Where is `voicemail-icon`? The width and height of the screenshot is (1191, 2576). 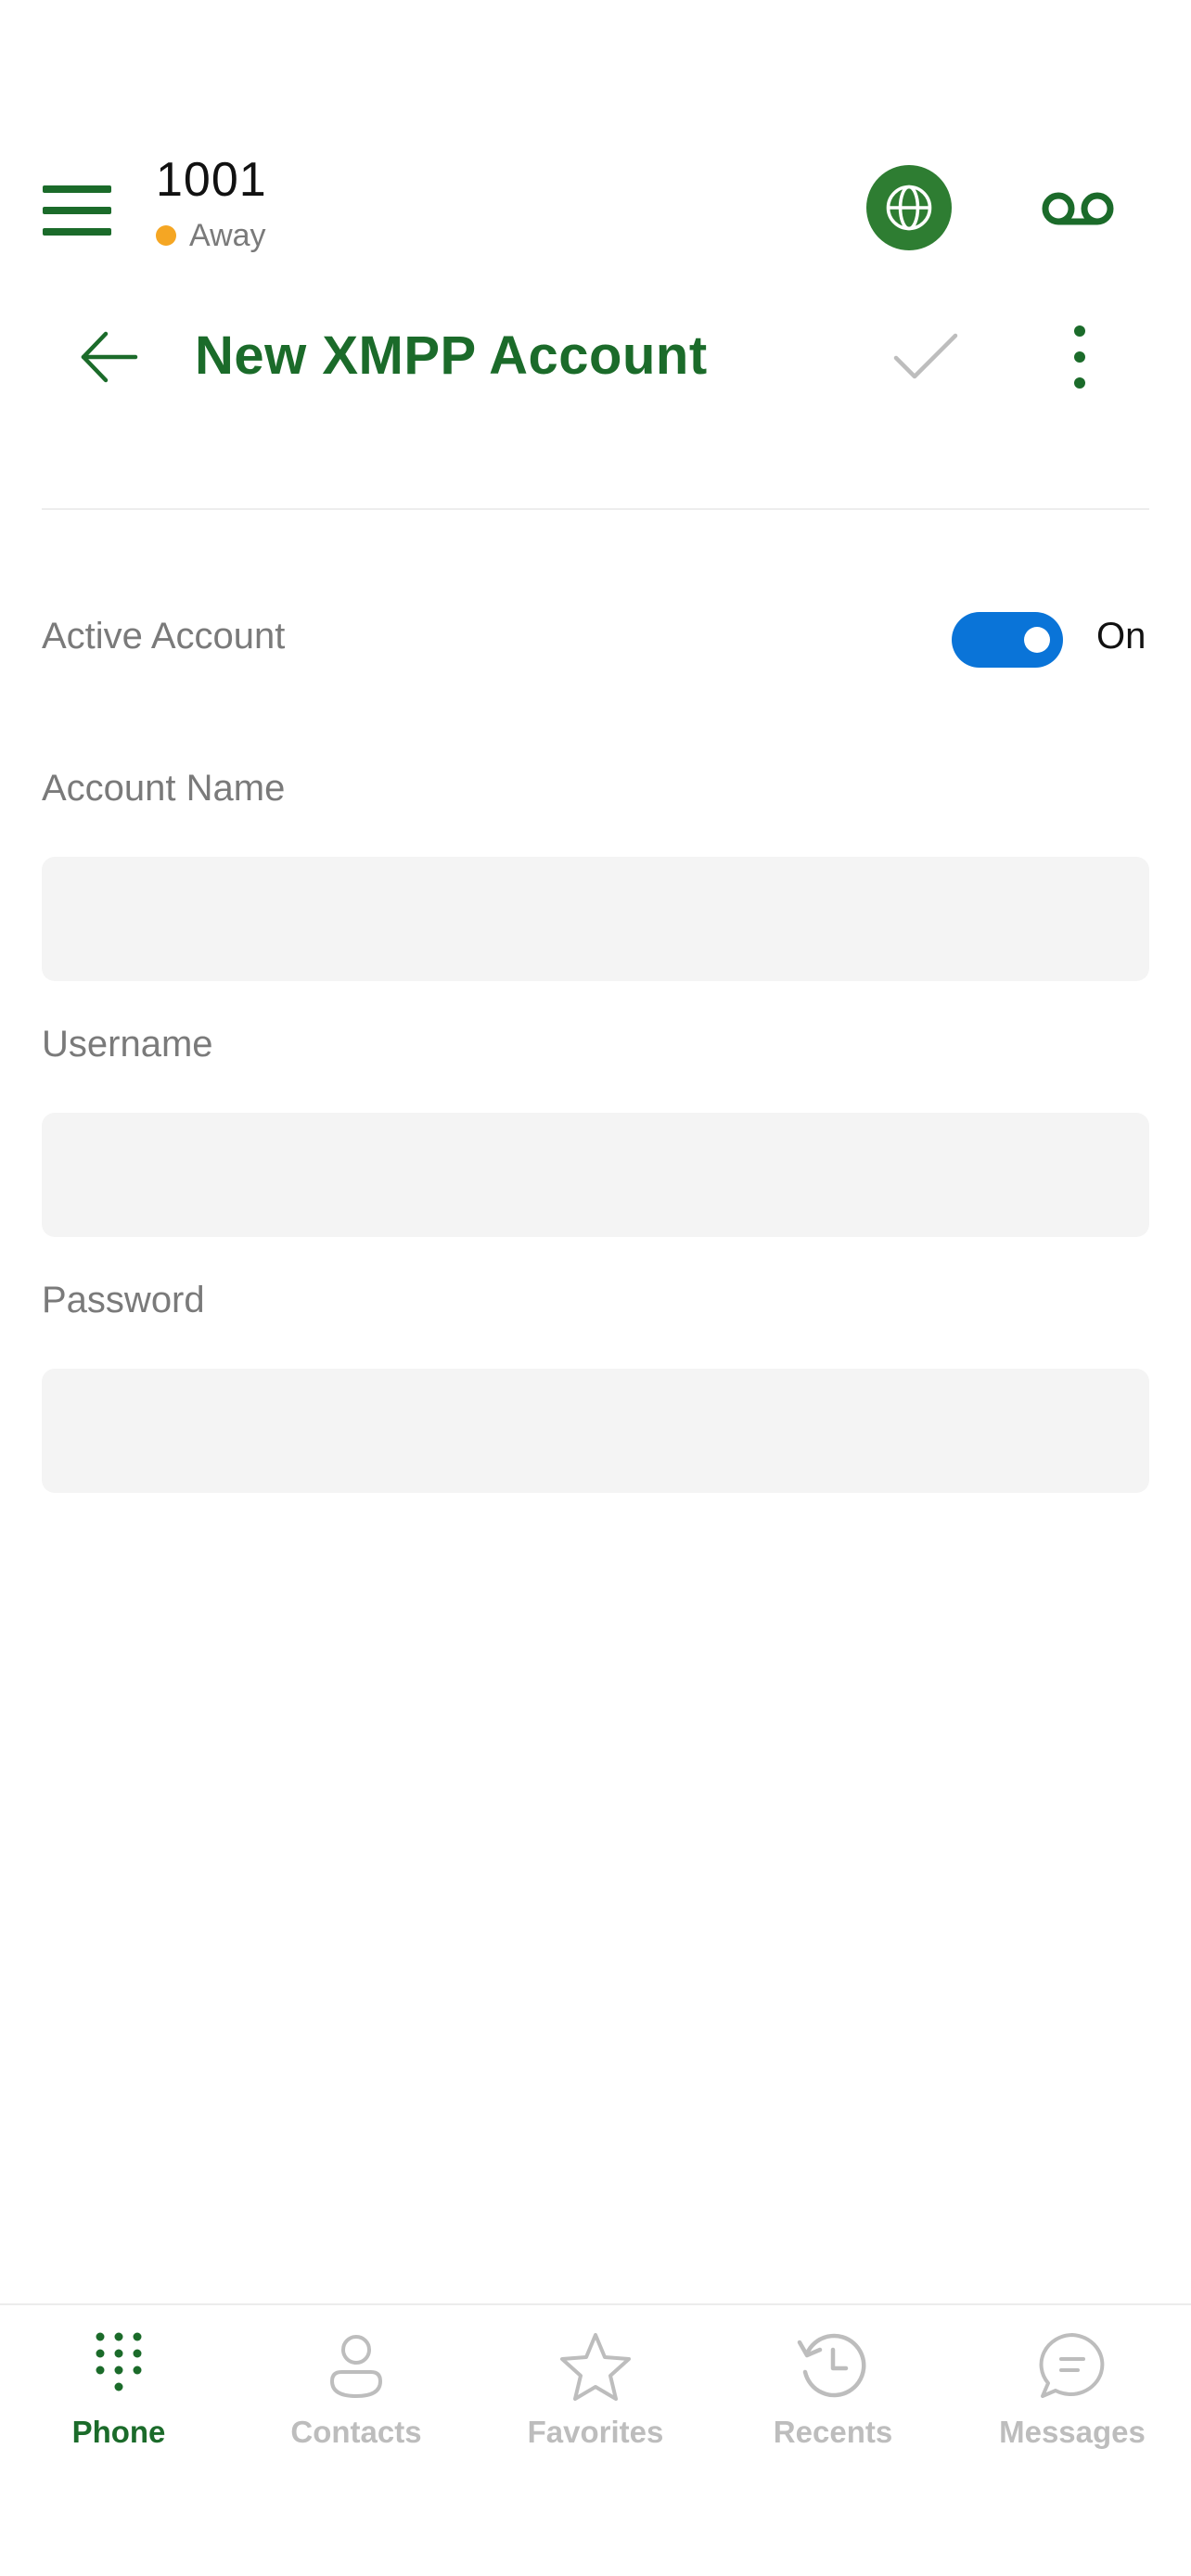 voicemail-icon is located at coordinates (1078, 208).